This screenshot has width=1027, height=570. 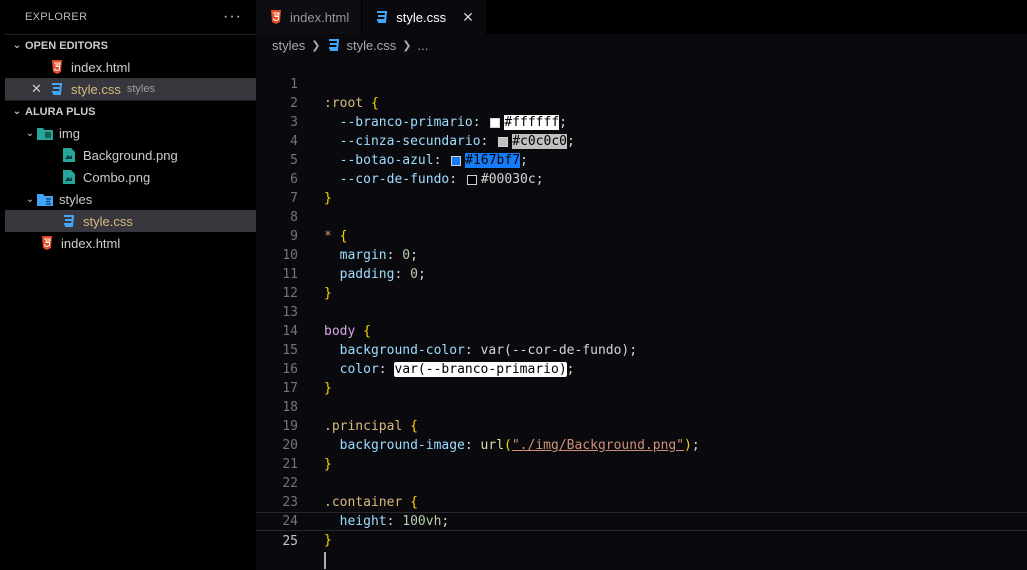 I want to click on file-combo-png: Combo.png, so click(x=130, y=177).